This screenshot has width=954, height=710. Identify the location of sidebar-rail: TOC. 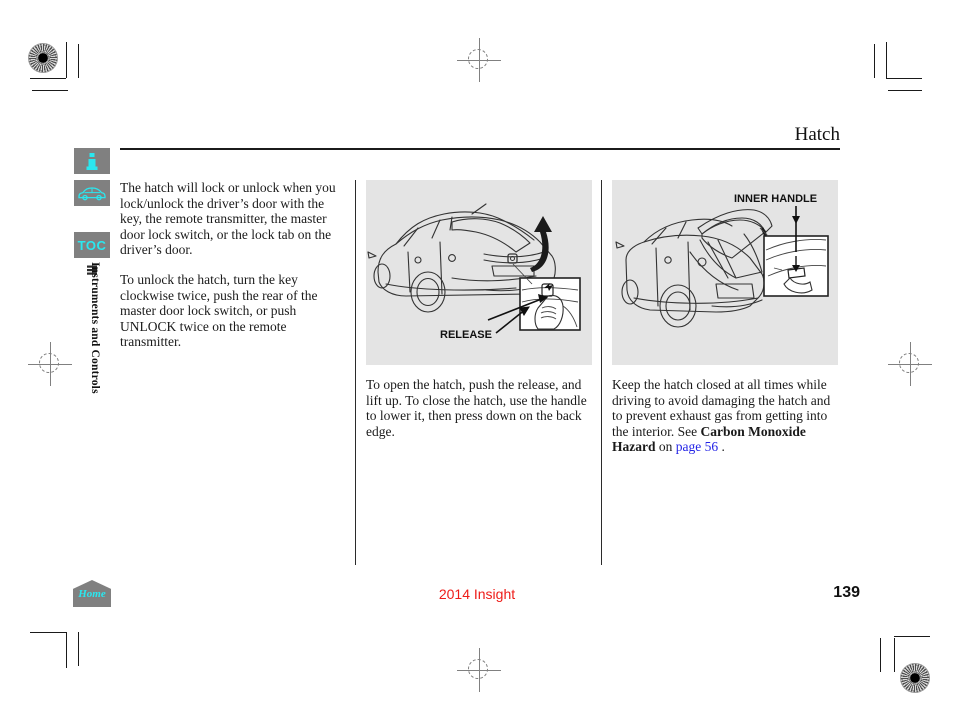
(92, 212).